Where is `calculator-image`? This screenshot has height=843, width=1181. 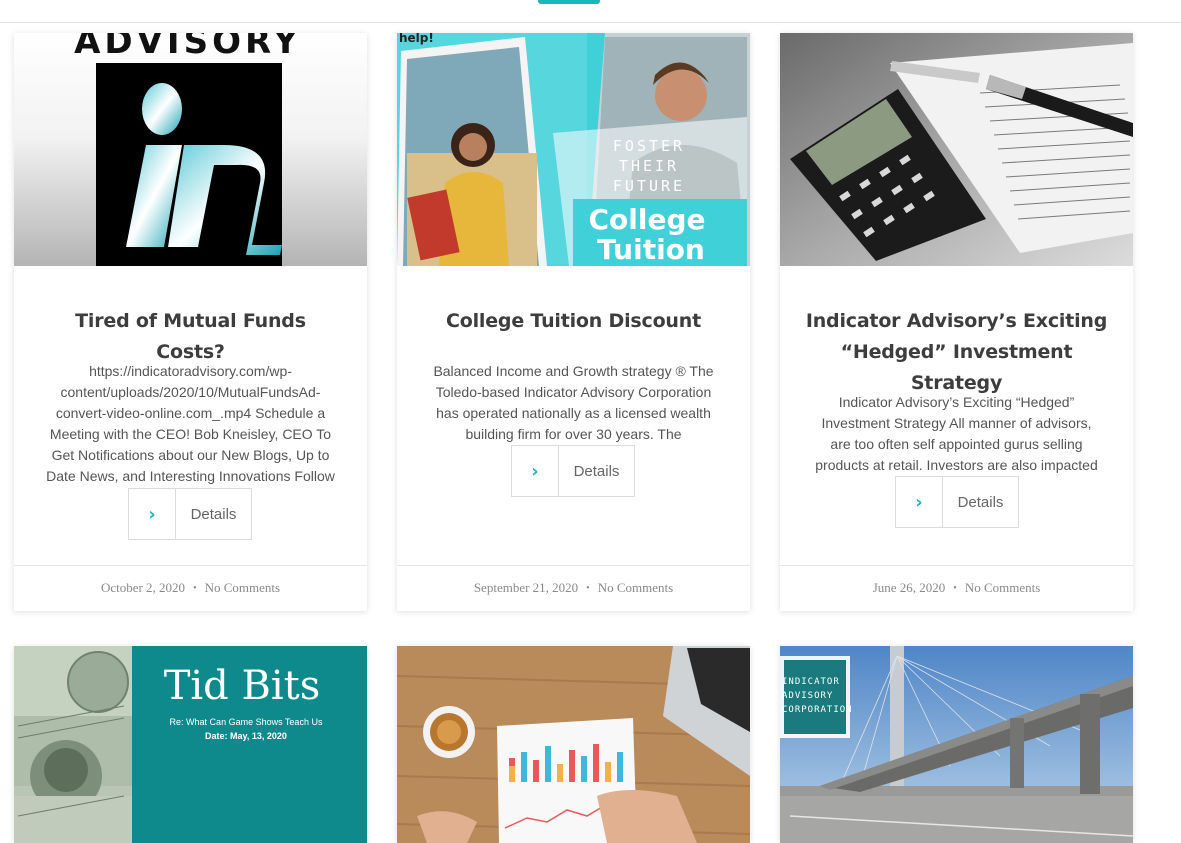
calculator-image is located at coordinates (956, 149).